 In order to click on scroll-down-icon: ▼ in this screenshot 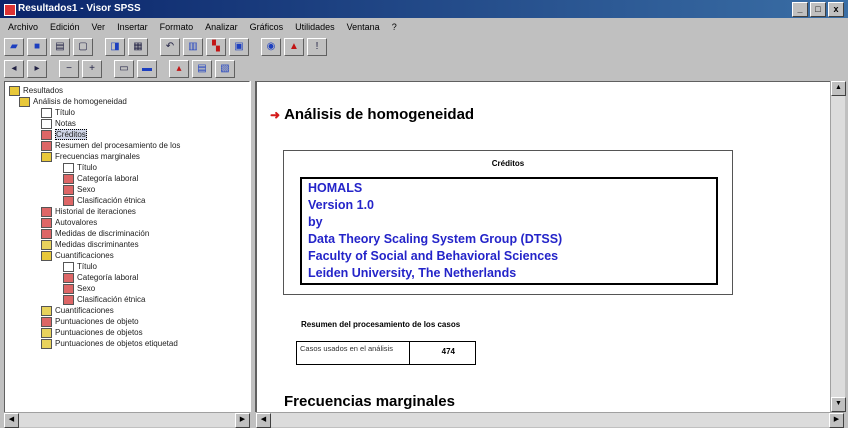, I will do `click(838, 404)`.